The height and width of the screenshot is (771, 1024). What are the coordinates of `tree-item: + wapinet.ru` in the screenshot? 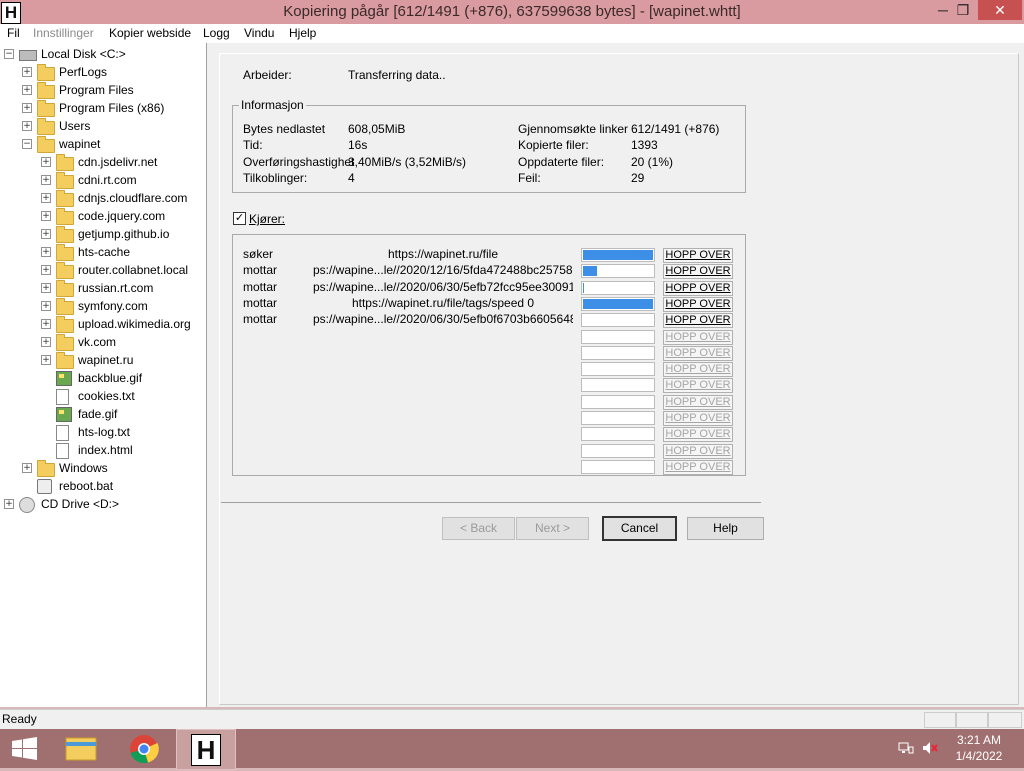 It's located at (103, 360).